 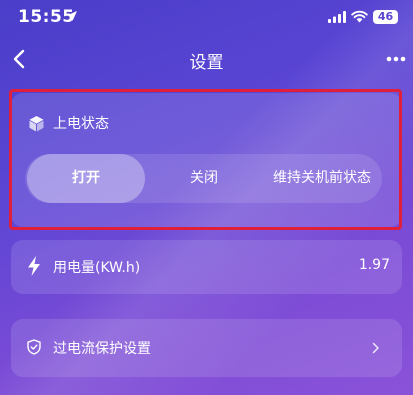 I want to click on page-title: 设置, so click(x=206, y=63).